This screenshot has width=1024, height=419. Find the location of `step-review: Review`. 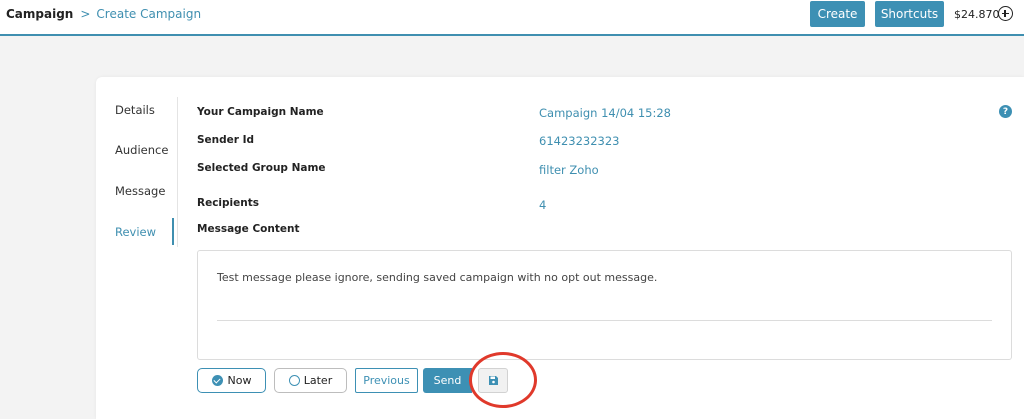

step-review: Review is located at coordinates (135, 232).